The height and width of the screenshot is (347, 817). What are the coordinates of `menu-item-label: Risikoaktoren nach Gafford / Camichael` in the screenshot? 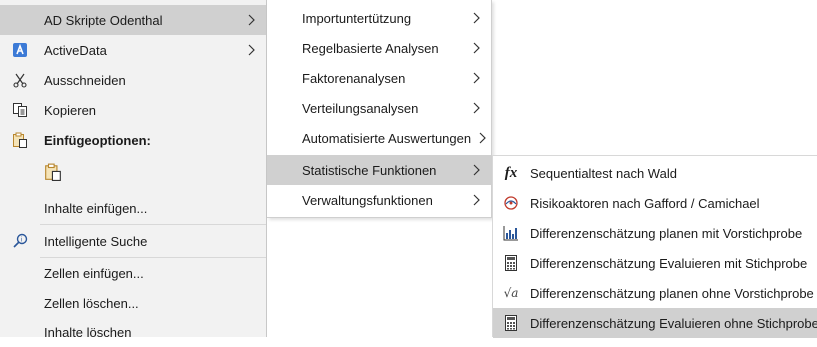 It's located at (645, 203).